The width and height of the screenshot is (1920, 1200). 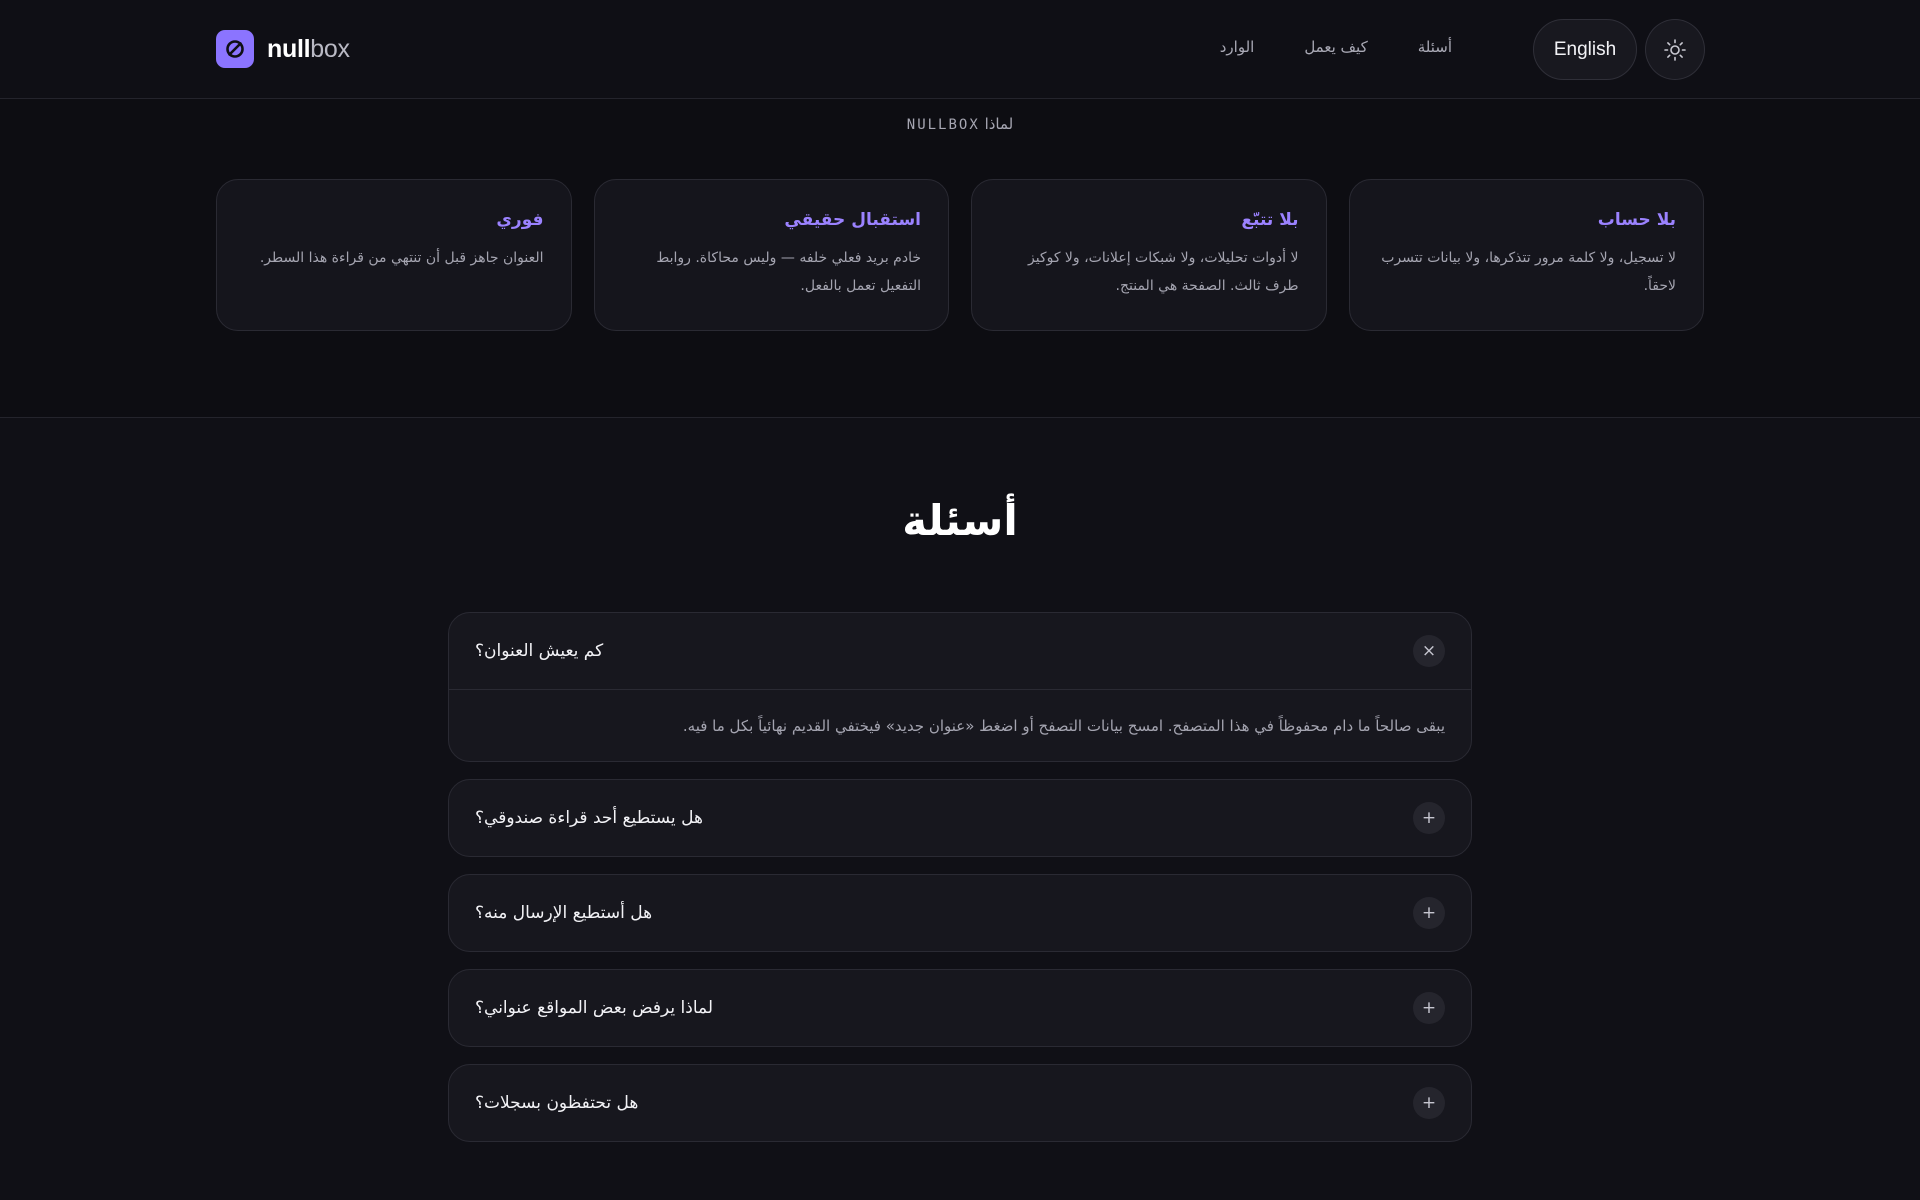 What do you see at coordinates (1435, 47) in the screenshot?
I see `nav-link-faq: أسئلة` at bounding box center [1435, 47].